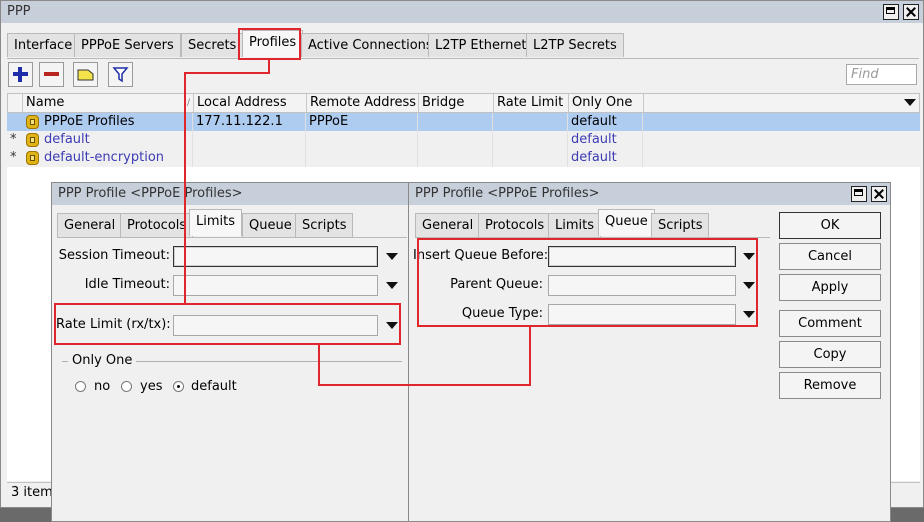 This screenshot has height=522, width=924. Describe the element at coordinates (127, 45) in the screenshot. I see `tab-pppoe-servers: PPPoE Servers` at that location.